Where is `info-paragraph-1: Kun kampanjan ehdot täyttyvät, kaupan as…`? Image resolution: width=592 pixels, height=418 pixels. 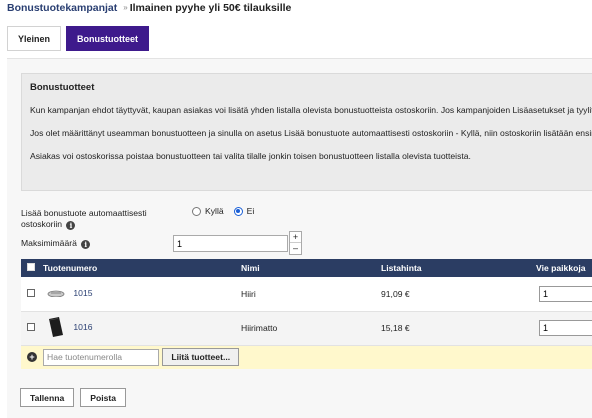
info-paragraph-1: Kun kampanjan ehdot täyttyvät, kaupan as… is located at coordinates (311, 110).